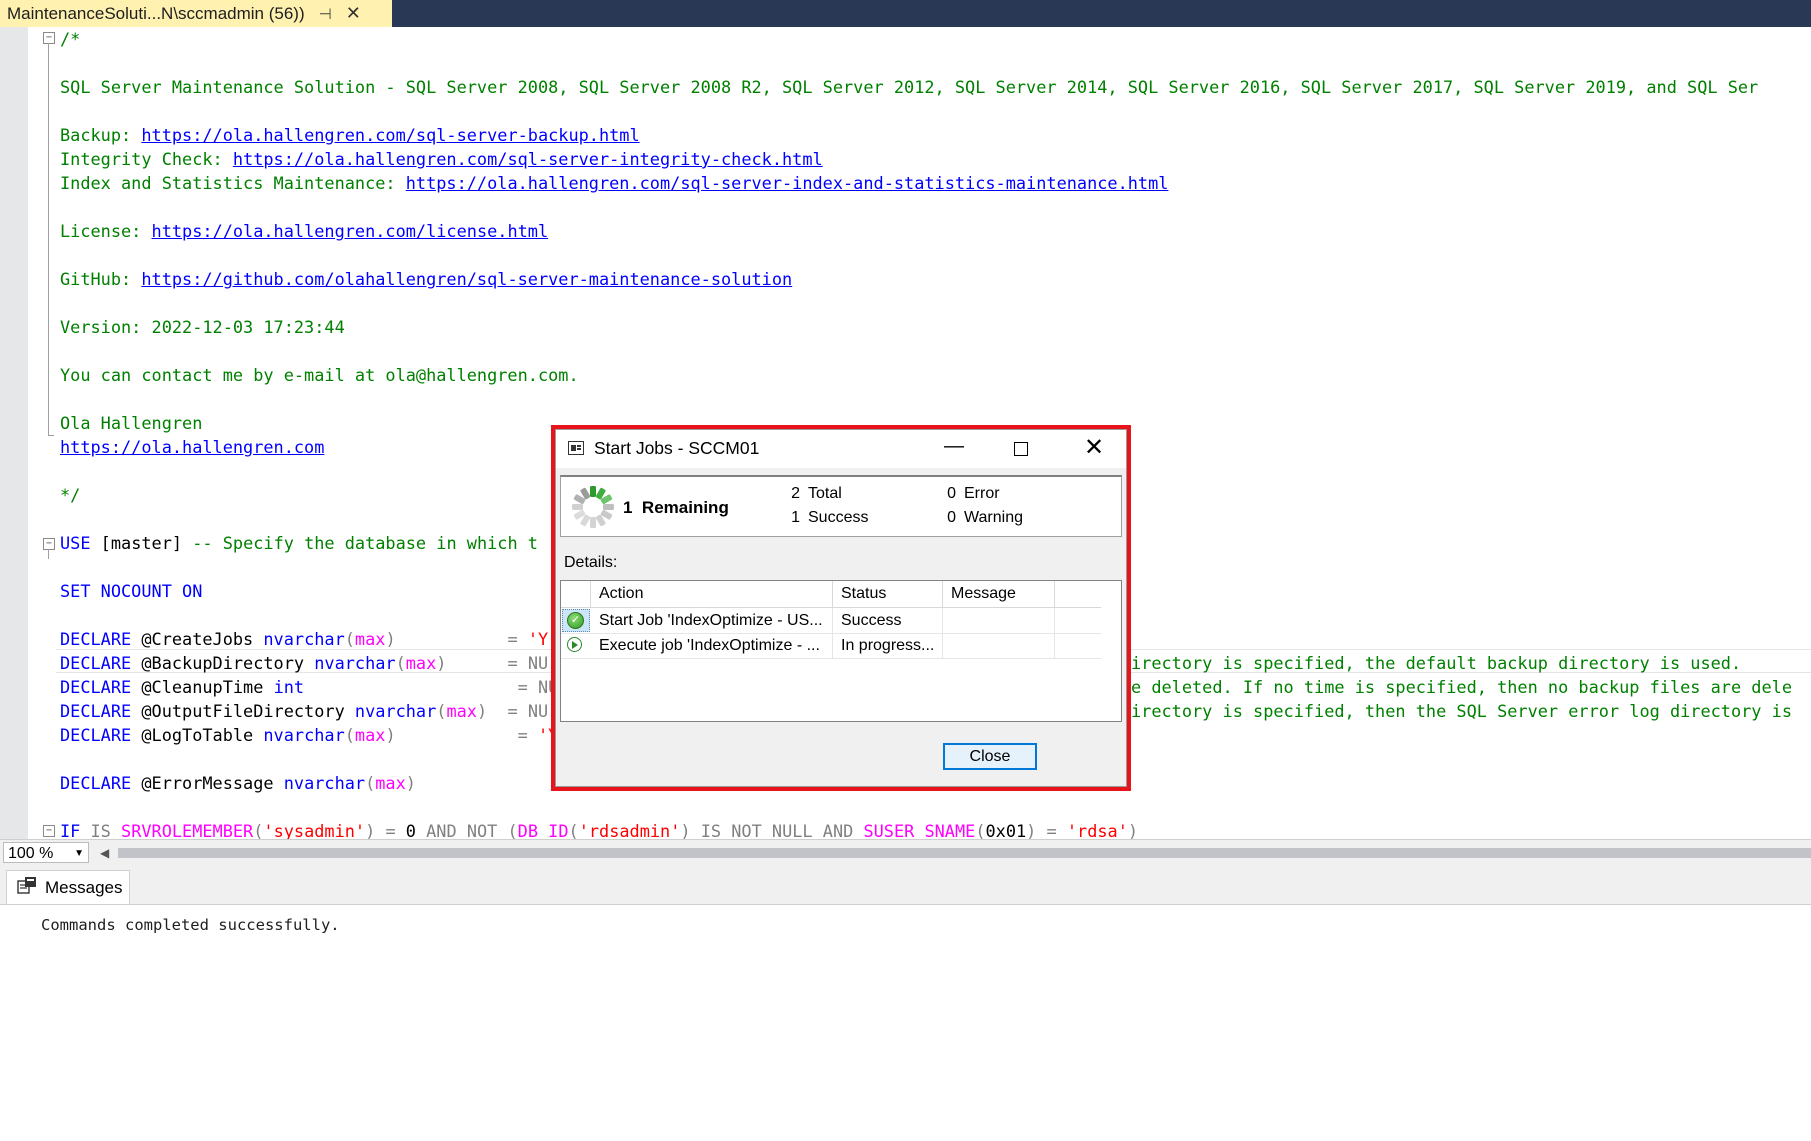 The height and width of the screenshot is (1141, 1811). I want to click on version-line: Version: 2022-12-03 17:23:44, so click(202, 327).